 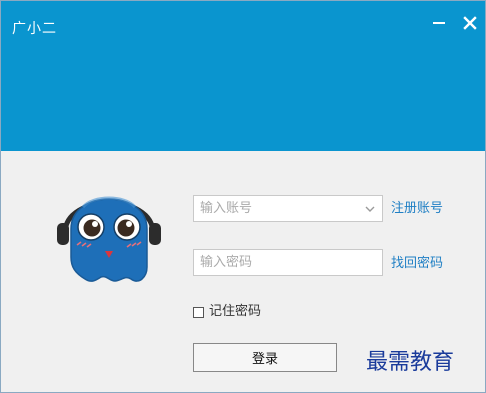 What do you see at coordinates (370, 209) in the screenshot?
I see `chevron-down-icon` at bounding box center [370, 209].